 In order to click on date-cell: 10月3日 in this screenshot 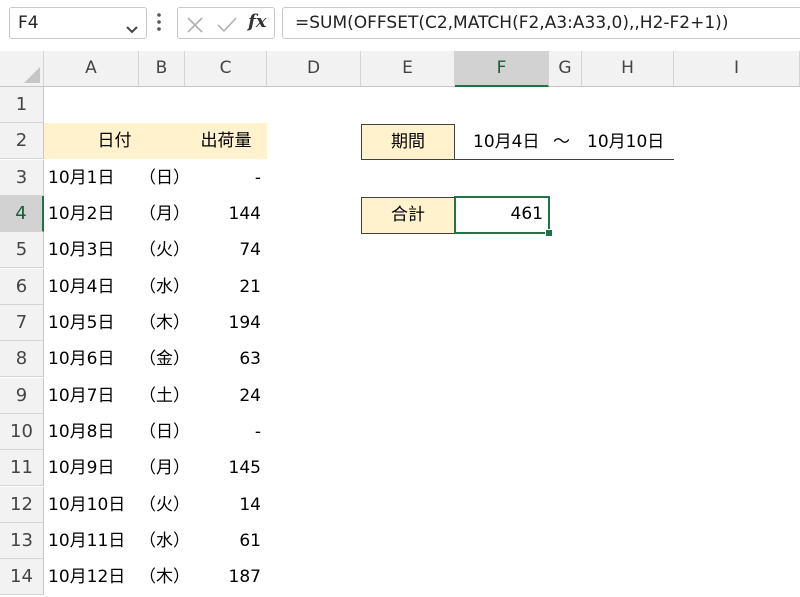, I will do `click(91, 250)`.